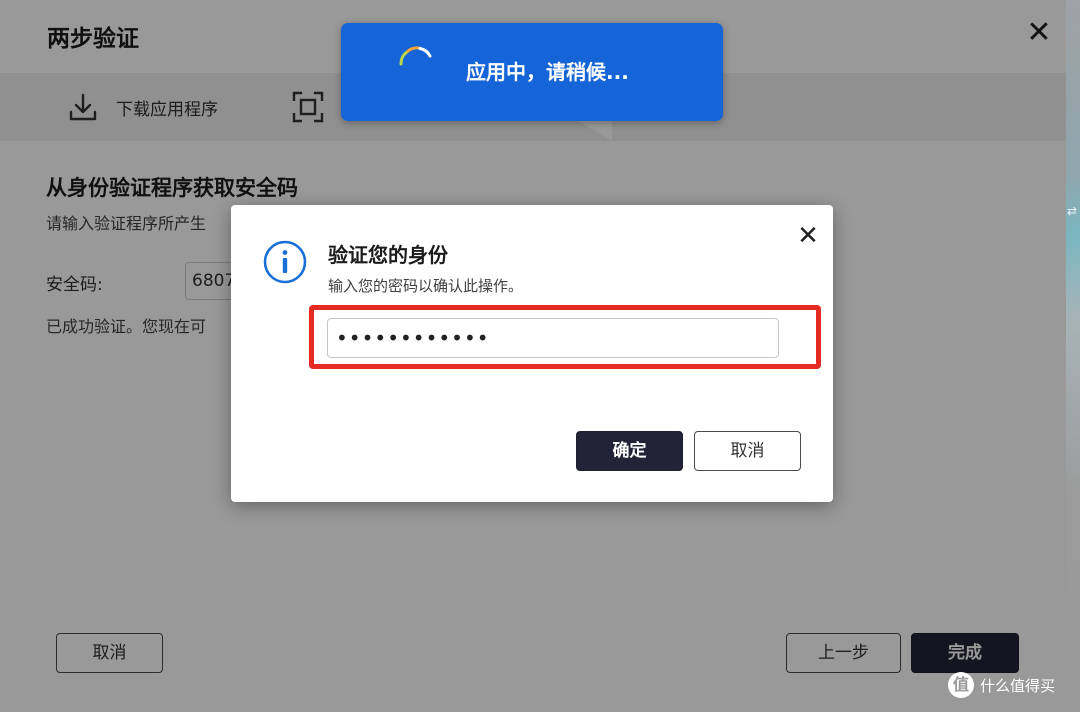 This screenshot has width=1080, height=712. What do you see at coordinates (1072, 211) in the screenshot?
I see `desktop-glyph: ⇄` at bounding box center [1072, 211].